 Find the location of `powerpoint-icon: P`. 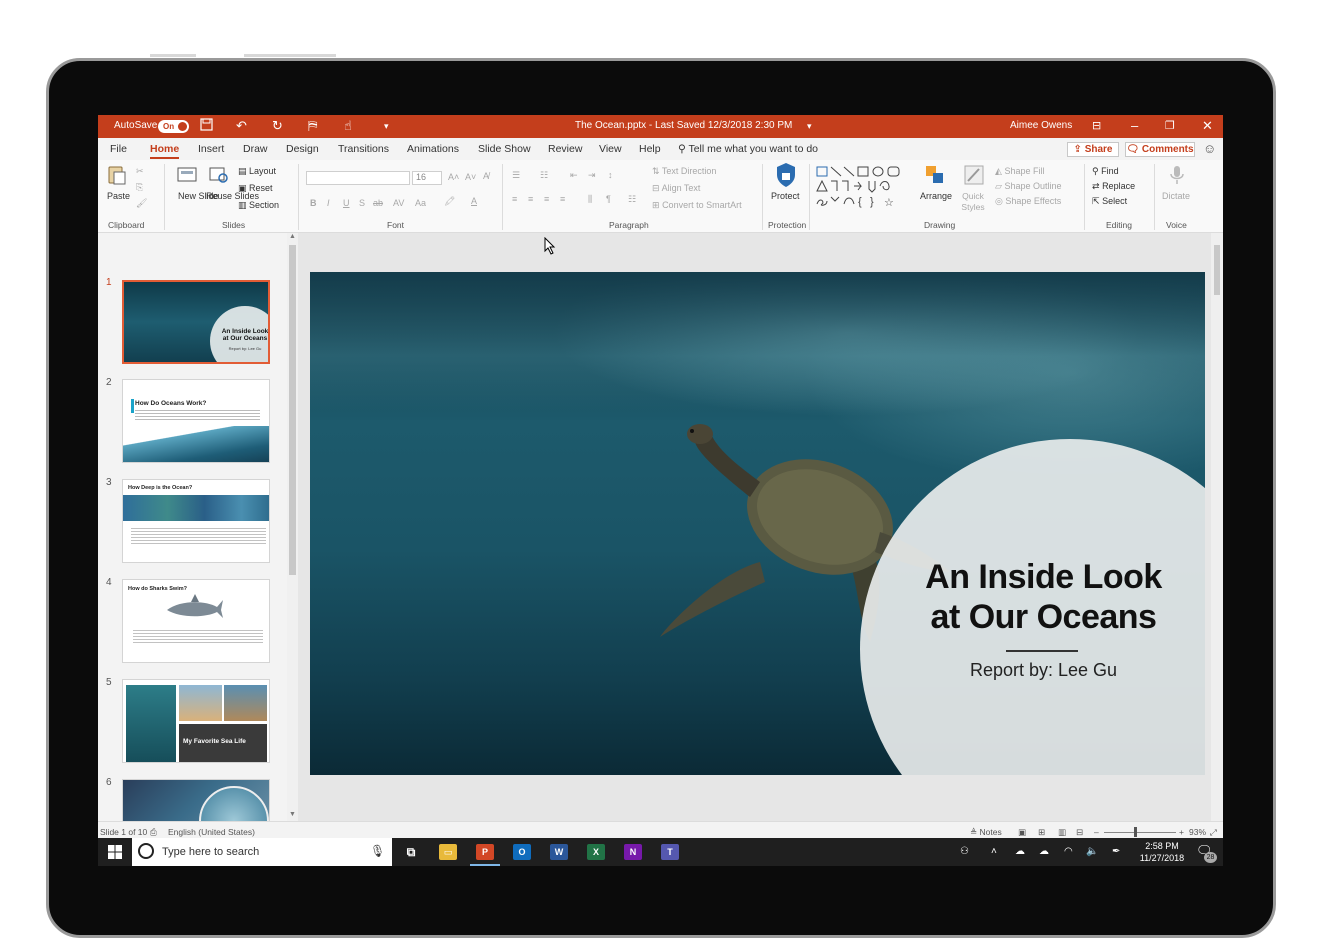

powerpoint-icon: P is located at coordinates (485, 852).